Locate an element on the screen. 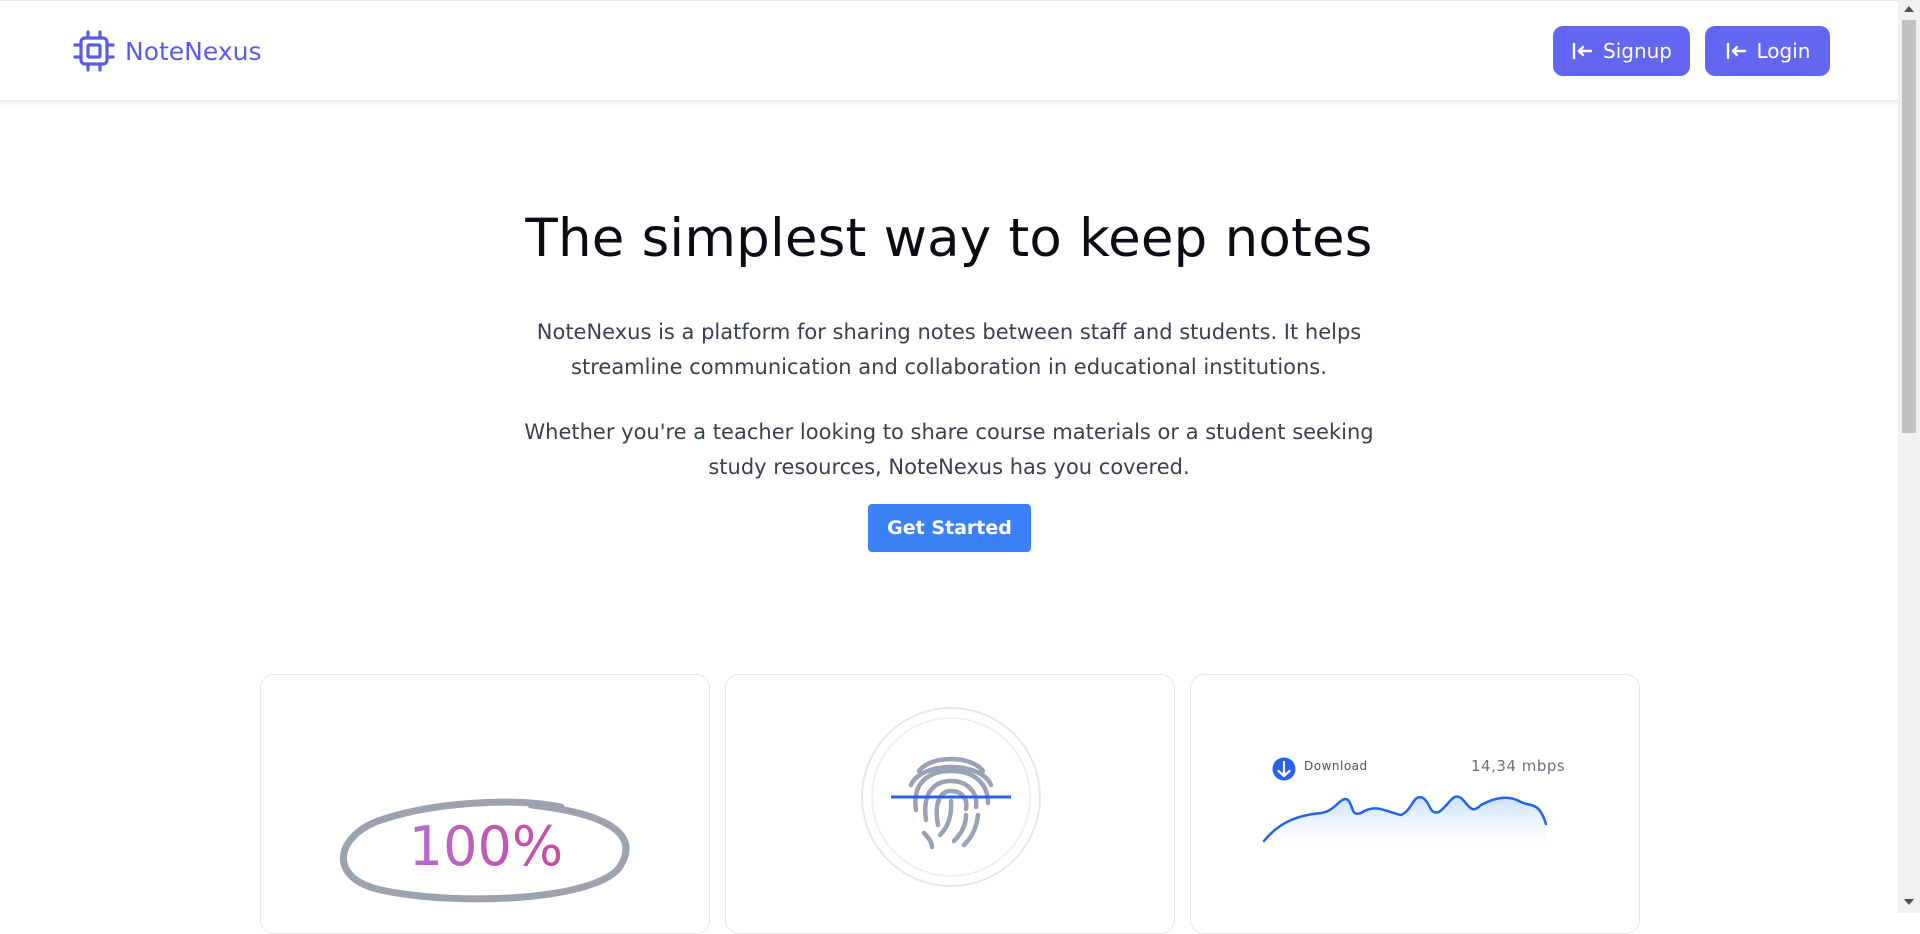  vertical-scrollbar is located at coordinates (1909, 456).